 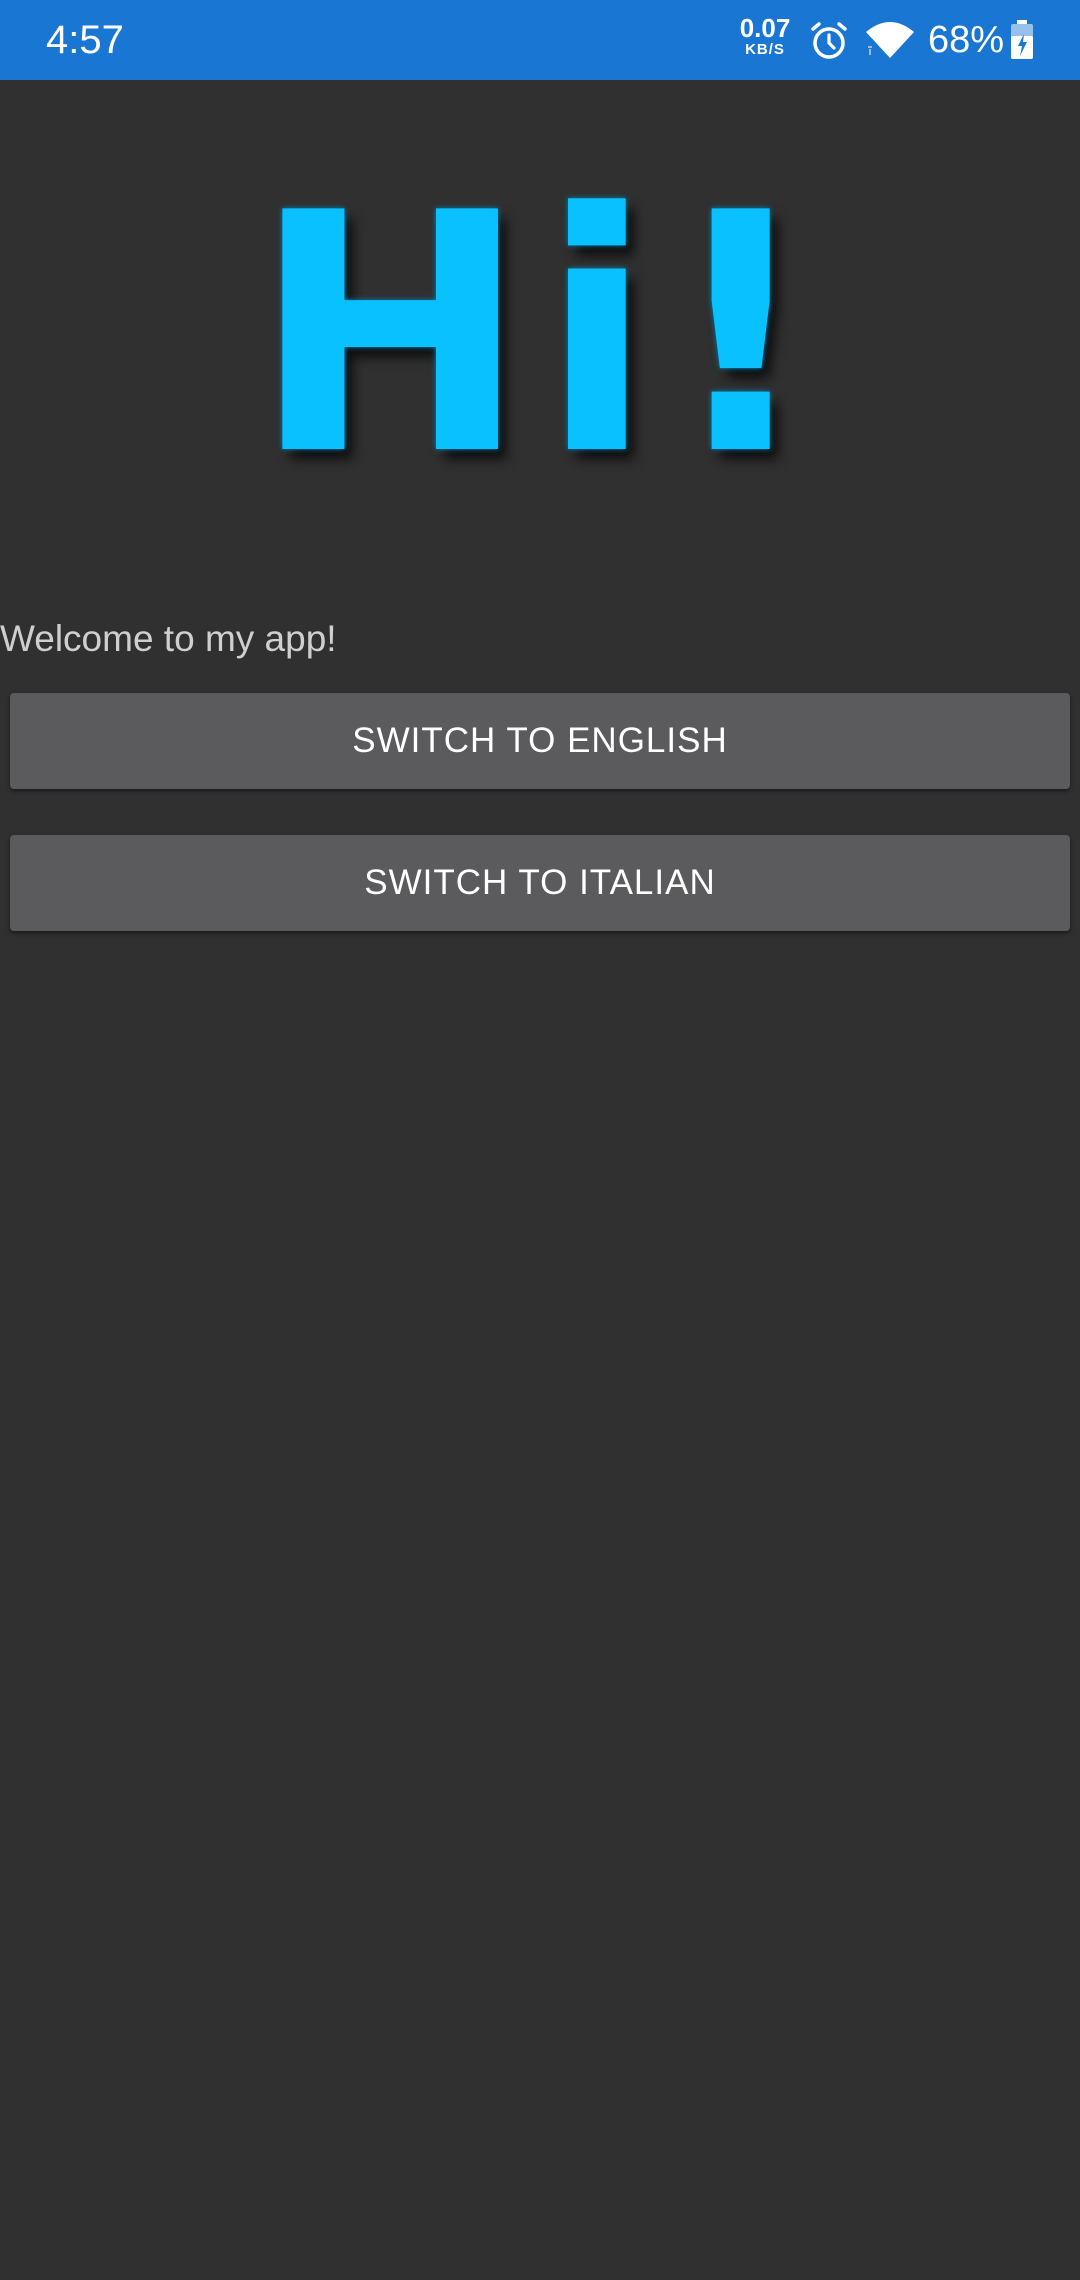 What do you see at coordinates (540, 883) in the screenshot?
I see `switch-to-italian-button: SWITCH TO ITALIAN` at bounding box center [540, 883].